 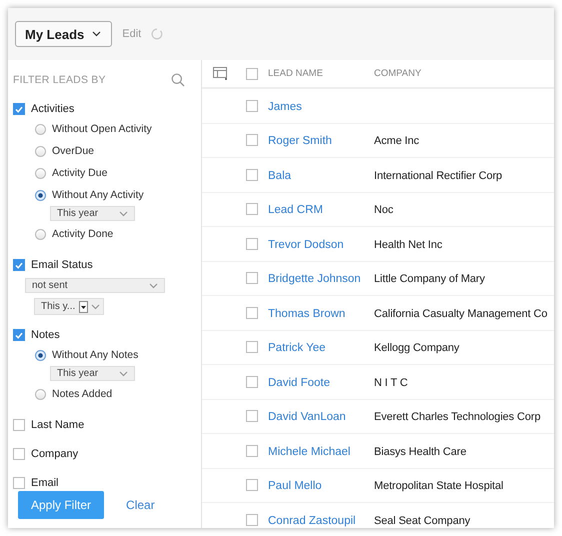 I want to click on lead-name-link: David Foote, so click(x=299, y=382).